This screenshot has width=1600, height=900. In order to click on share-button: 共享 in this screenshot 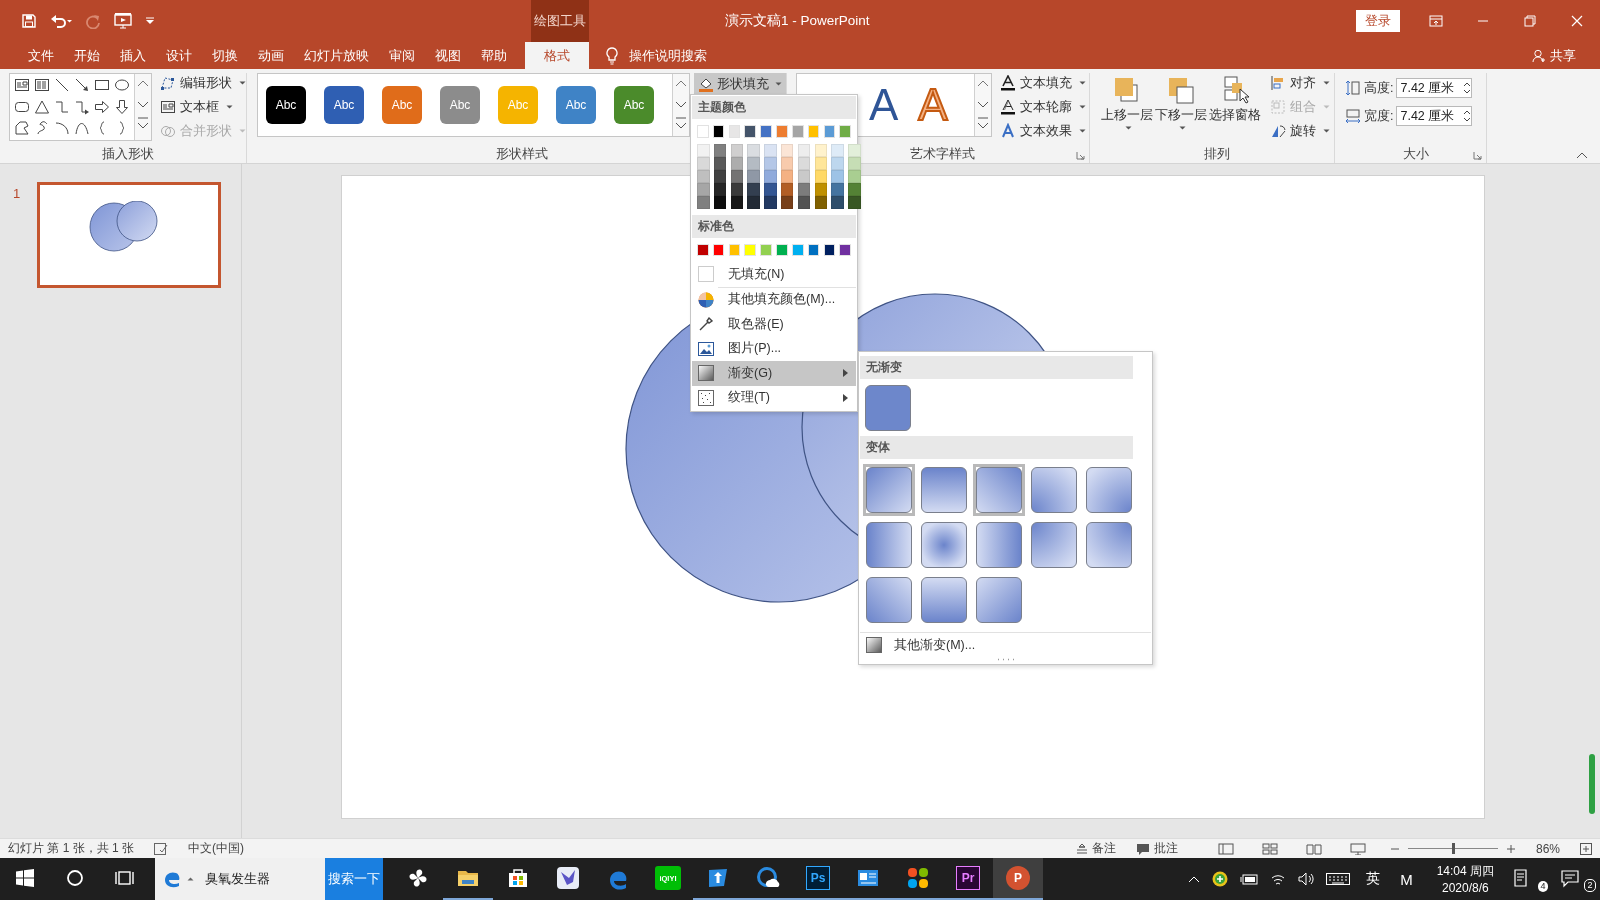, I will do `click(1566, 55)`.